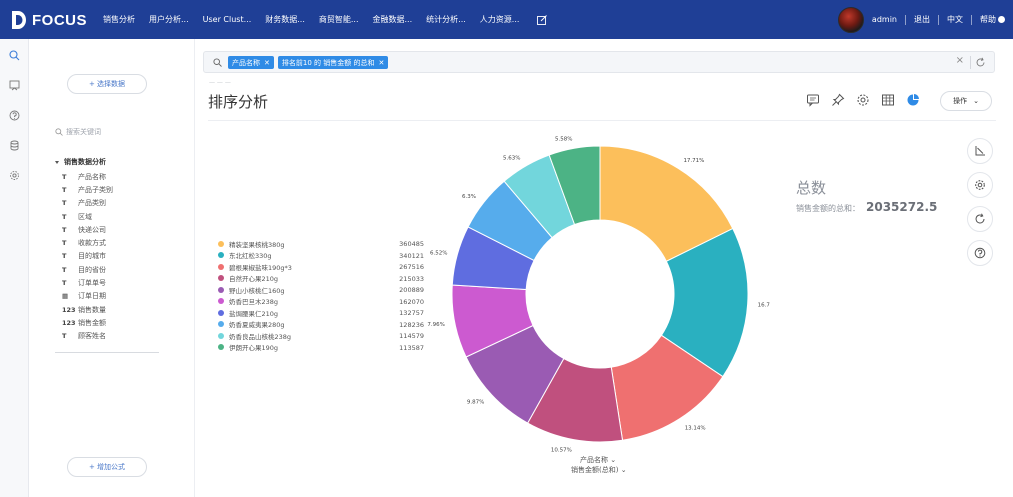 This screenshot has height=497, width=1013. I want to click on slice-value-label: 13.14%, so click(695, 428).